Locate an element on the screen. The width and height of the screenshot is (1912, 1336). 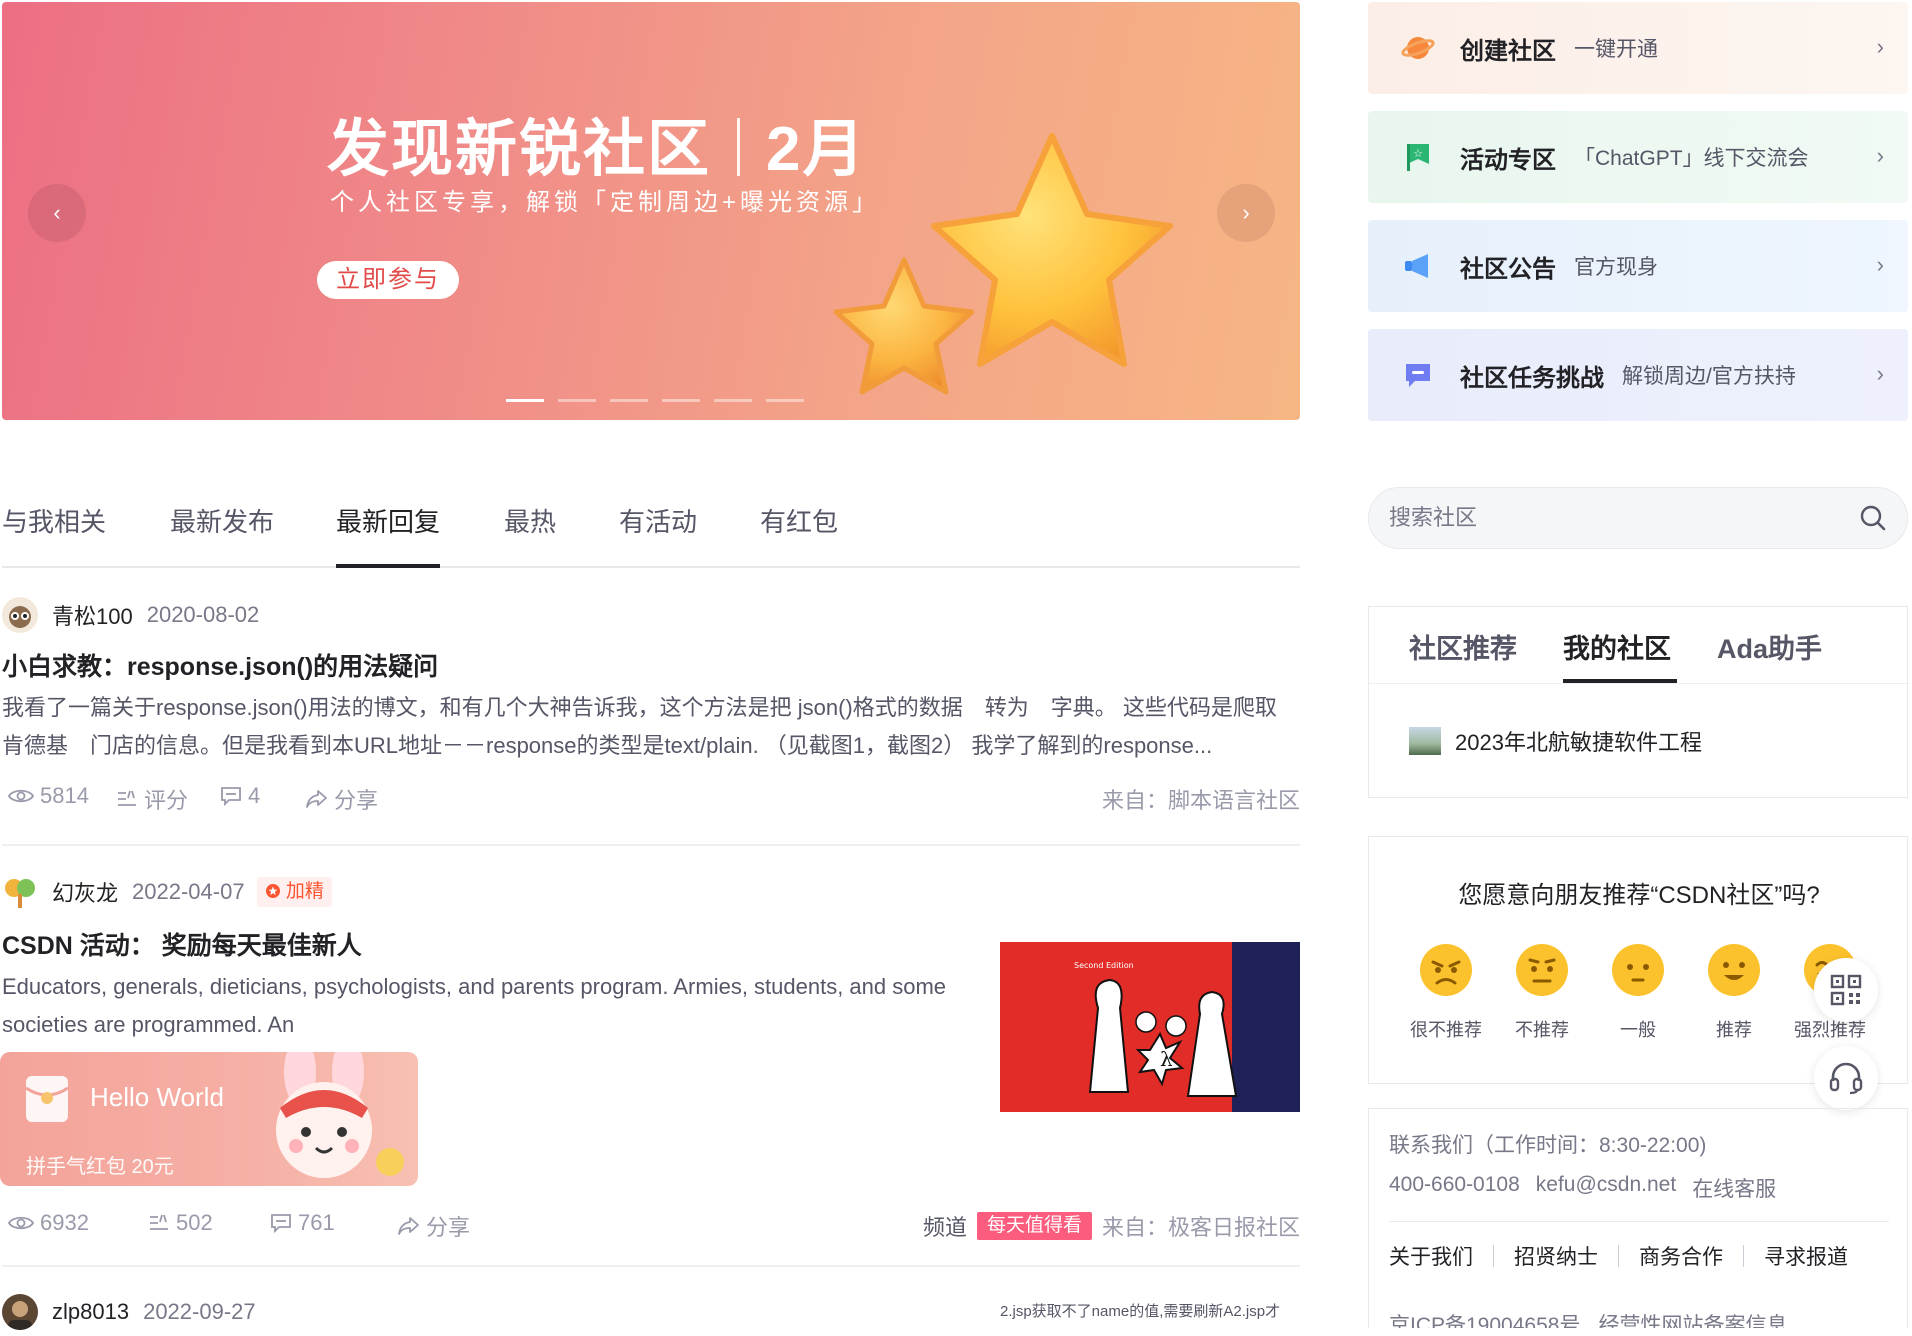
contact-phone: 400-660-0108 is located at coordinates (1454, 1188).